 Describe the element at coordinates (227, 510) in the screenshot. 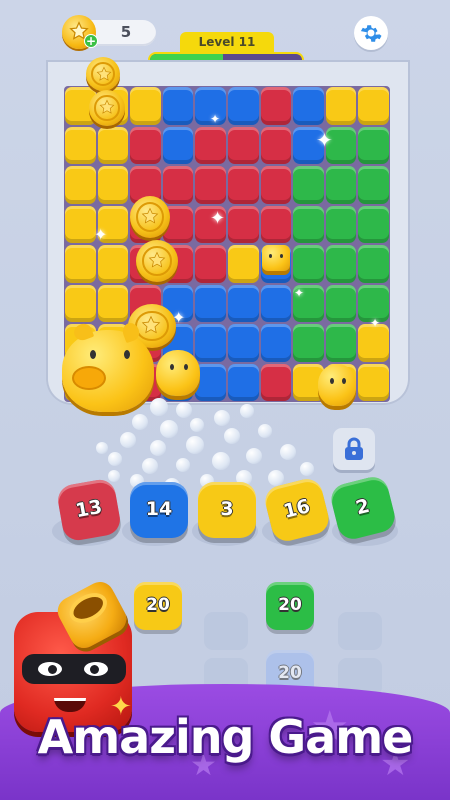

I see `shooter-yellow: 3` at that location.